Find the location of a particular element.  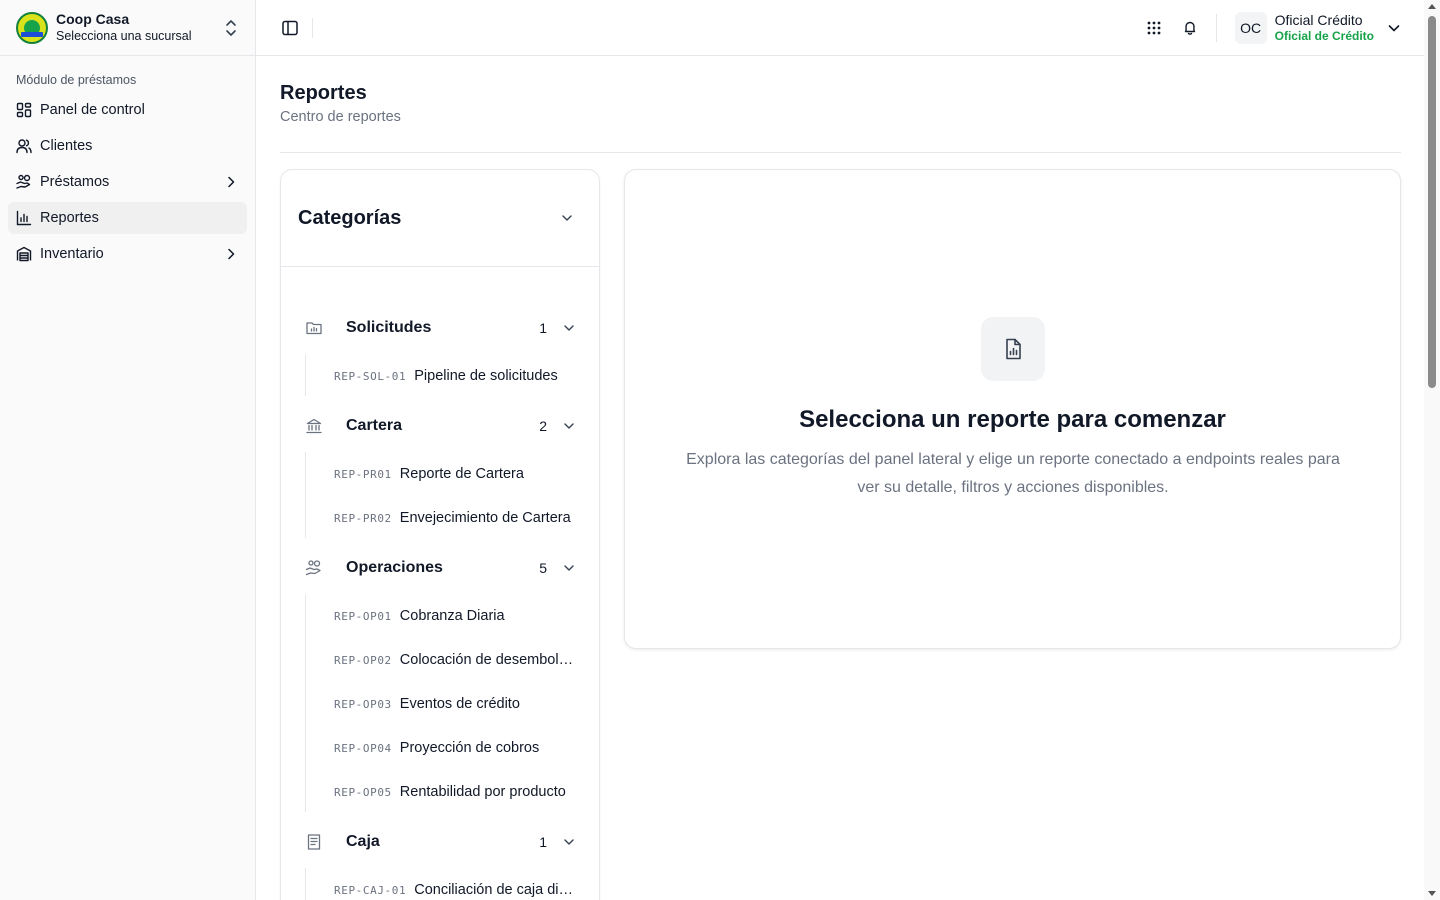

category-count: 5 is located at coordinates (543, 568).